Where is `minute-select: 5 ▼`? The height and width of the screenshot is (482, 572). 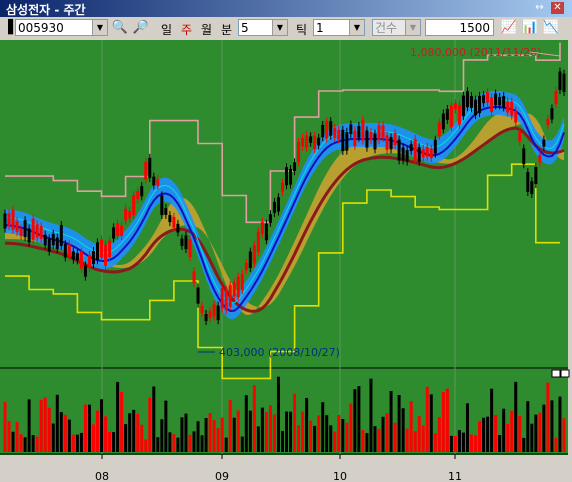 minute-select: 5 ▼ is located at coordinates (263, 27).